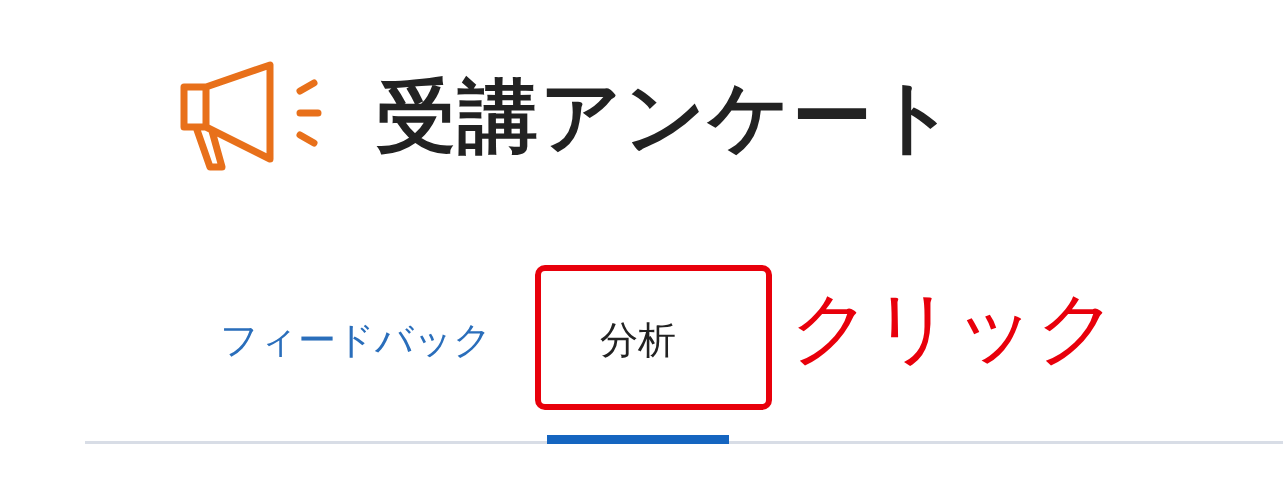 Image resolution: width=1283 pixels, height=484 pixels. I want to click on annotation-label: クリック, so click(954, 328).